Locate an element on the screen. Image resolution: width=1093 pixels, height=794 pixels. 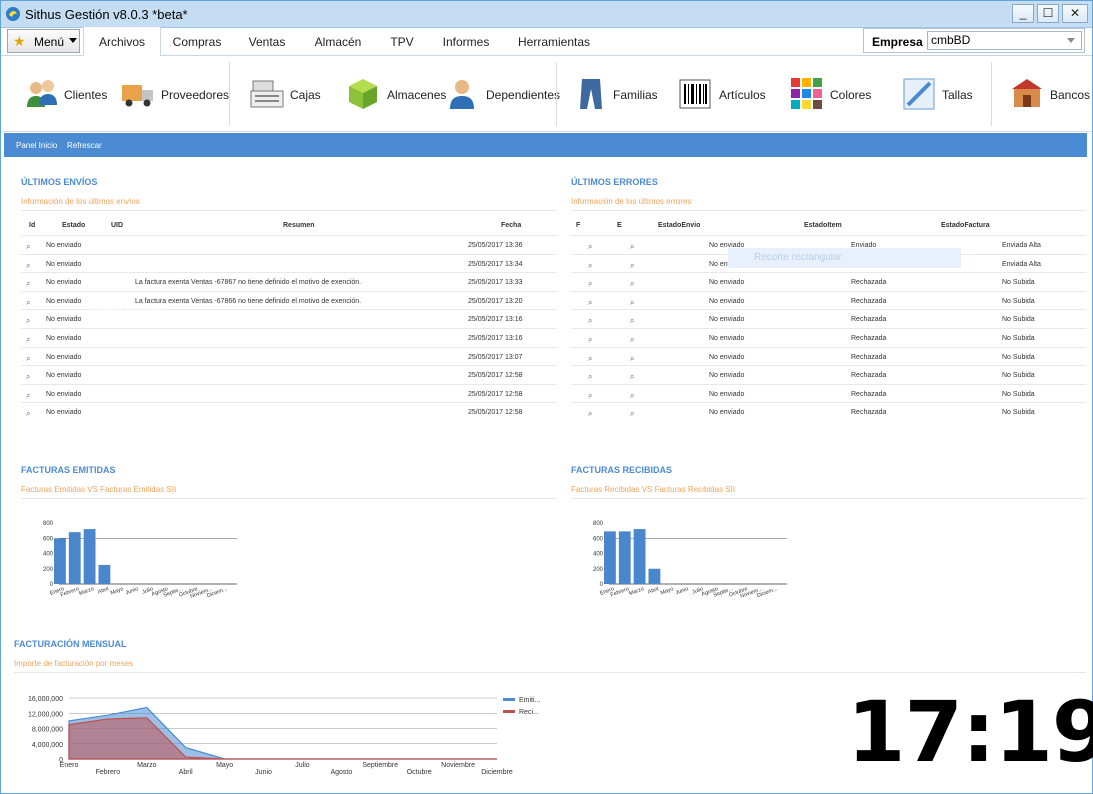
table-row: ⌕ No enviado 25/05/2017 13:16 is located at coordinates (289, 337).